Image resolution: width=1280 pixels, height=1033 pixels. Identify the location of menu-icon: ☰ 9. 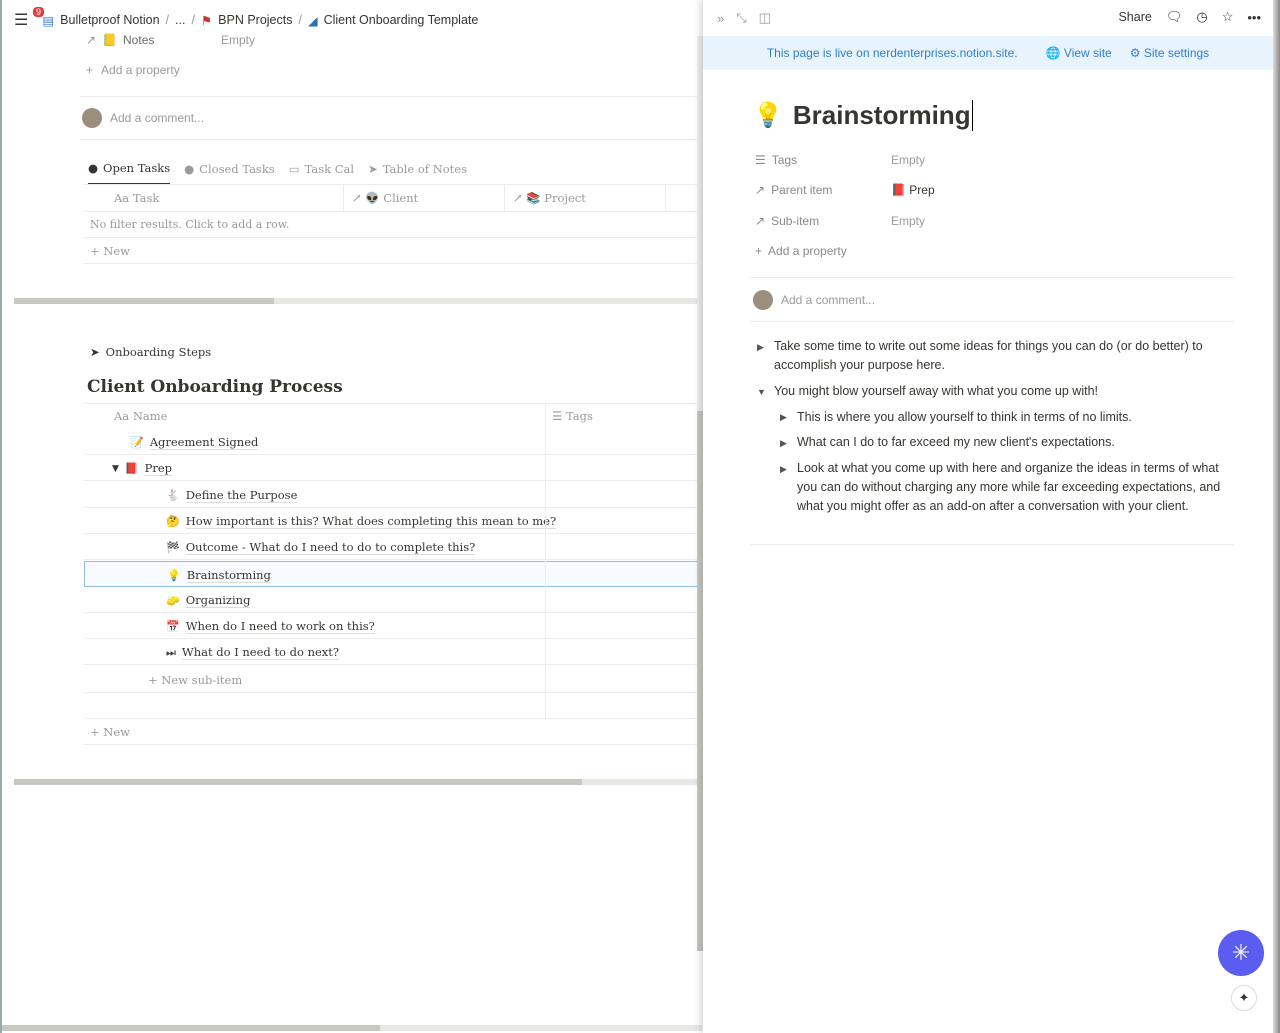
(29, 18).